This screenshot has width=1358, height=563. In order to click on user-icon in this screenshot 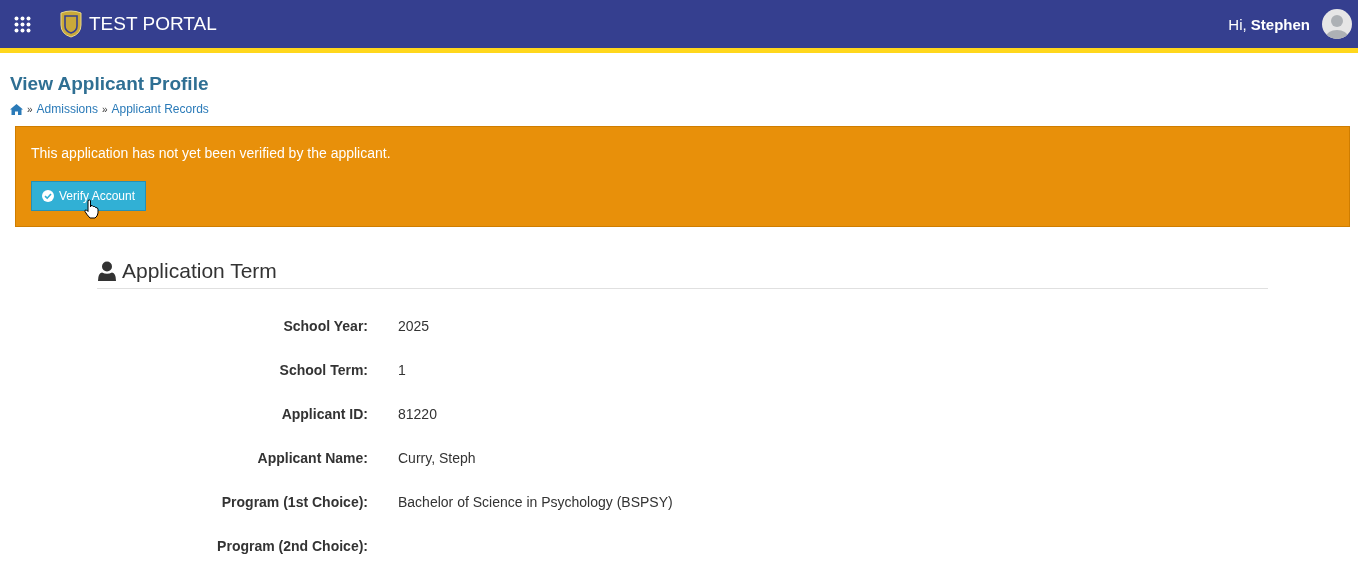, I will do `click(107, 271)`.